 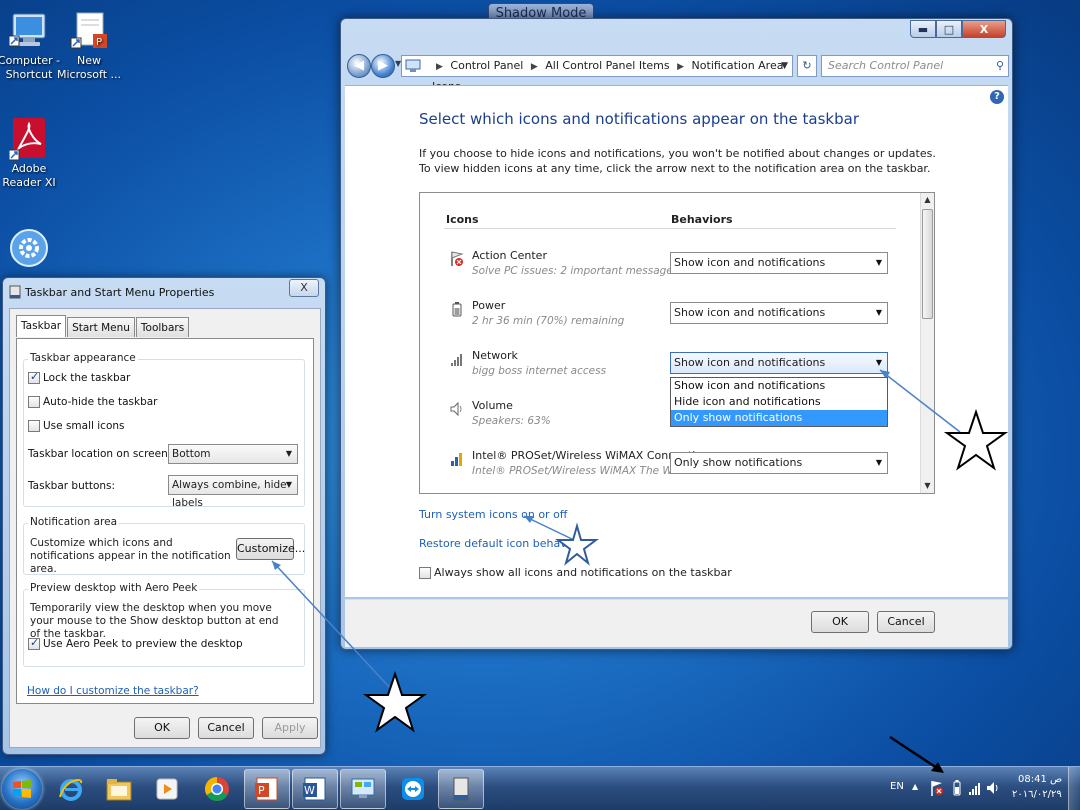 What do you see at coordinates (233, 454) in the screenshot?
I see `location-select: Bottom ▼` at bounding box center [233, 454].